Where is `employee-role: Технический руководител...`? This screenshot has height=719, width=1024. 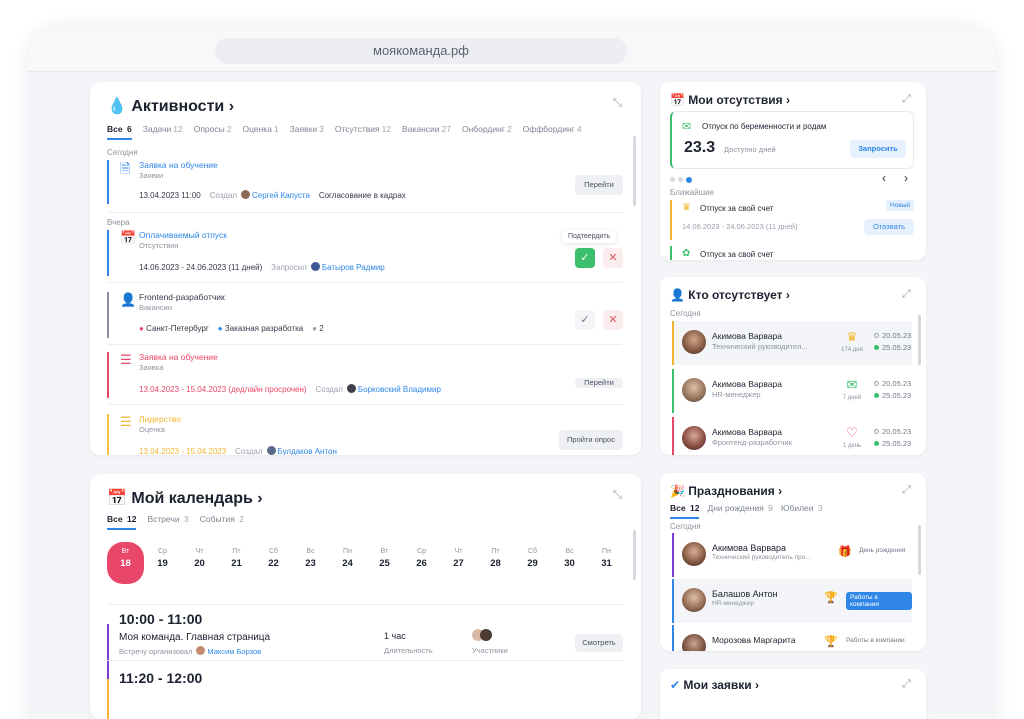
employee-role: Технический руководител... is located at coordinates (760, 346).